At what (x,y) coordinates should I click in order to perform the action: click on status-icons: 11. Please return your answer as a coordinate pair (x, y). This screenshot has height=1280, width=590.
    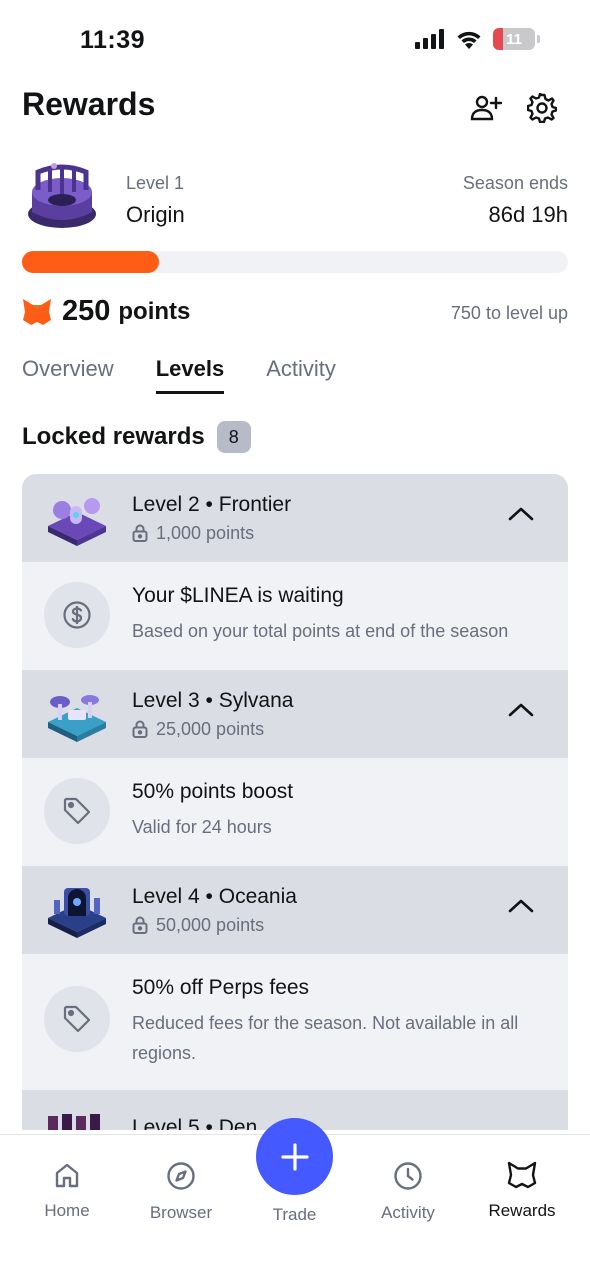
    Looking at the image, I should click on (477, 39).